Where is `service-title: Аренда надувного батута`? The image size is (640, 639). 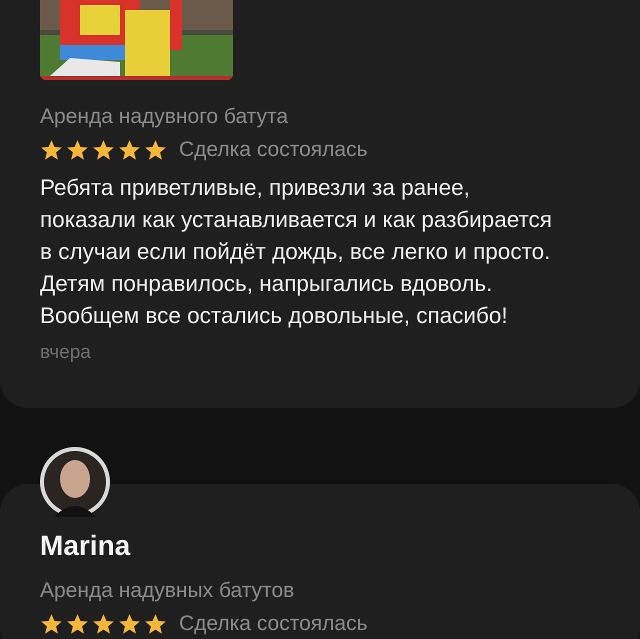 service-title: Аренда надувного батута is located at coordinates (165, 117).